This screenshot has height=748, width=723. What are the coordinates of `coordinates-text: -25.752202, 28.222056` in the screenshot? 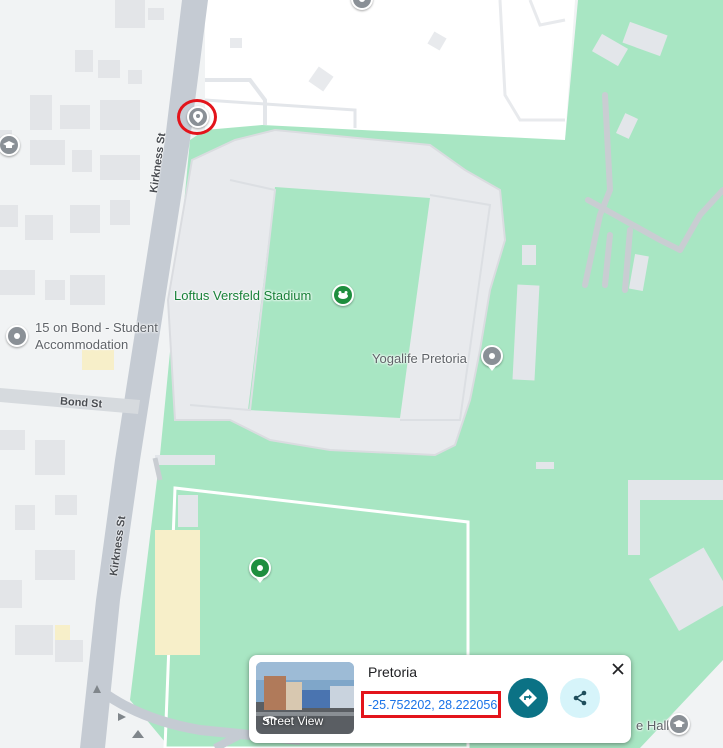 It's located at (432, 705).